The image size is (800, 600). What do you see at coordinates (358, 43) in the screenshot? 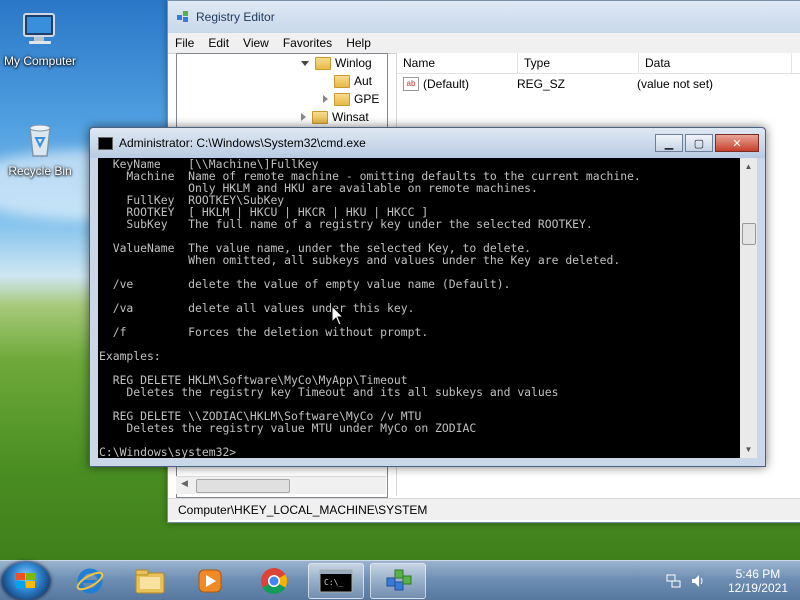
I see `menu-help: Help` at bounding box center [358, 43].